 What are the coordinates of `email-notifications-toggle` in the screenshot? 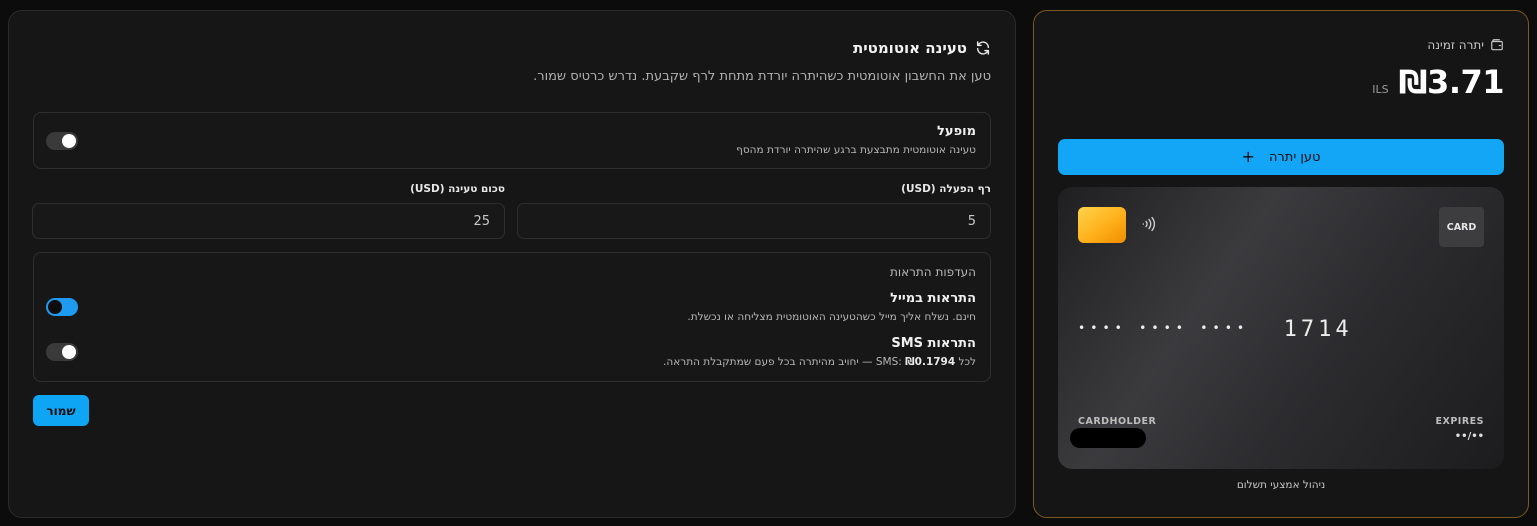 It's located at (62, 307).